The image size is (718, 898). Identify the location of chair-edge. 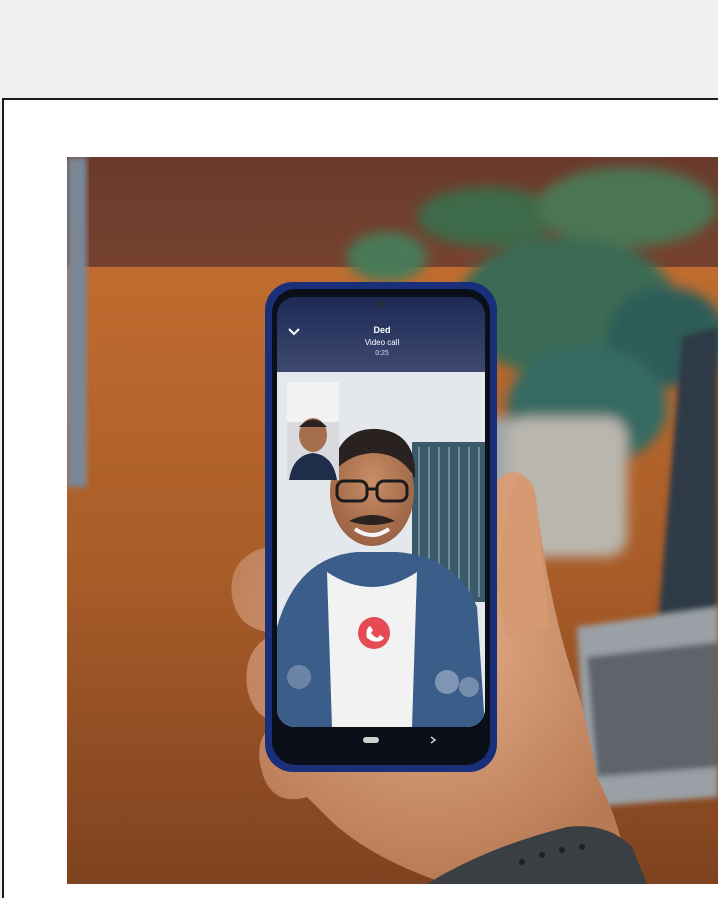
(77, 322).